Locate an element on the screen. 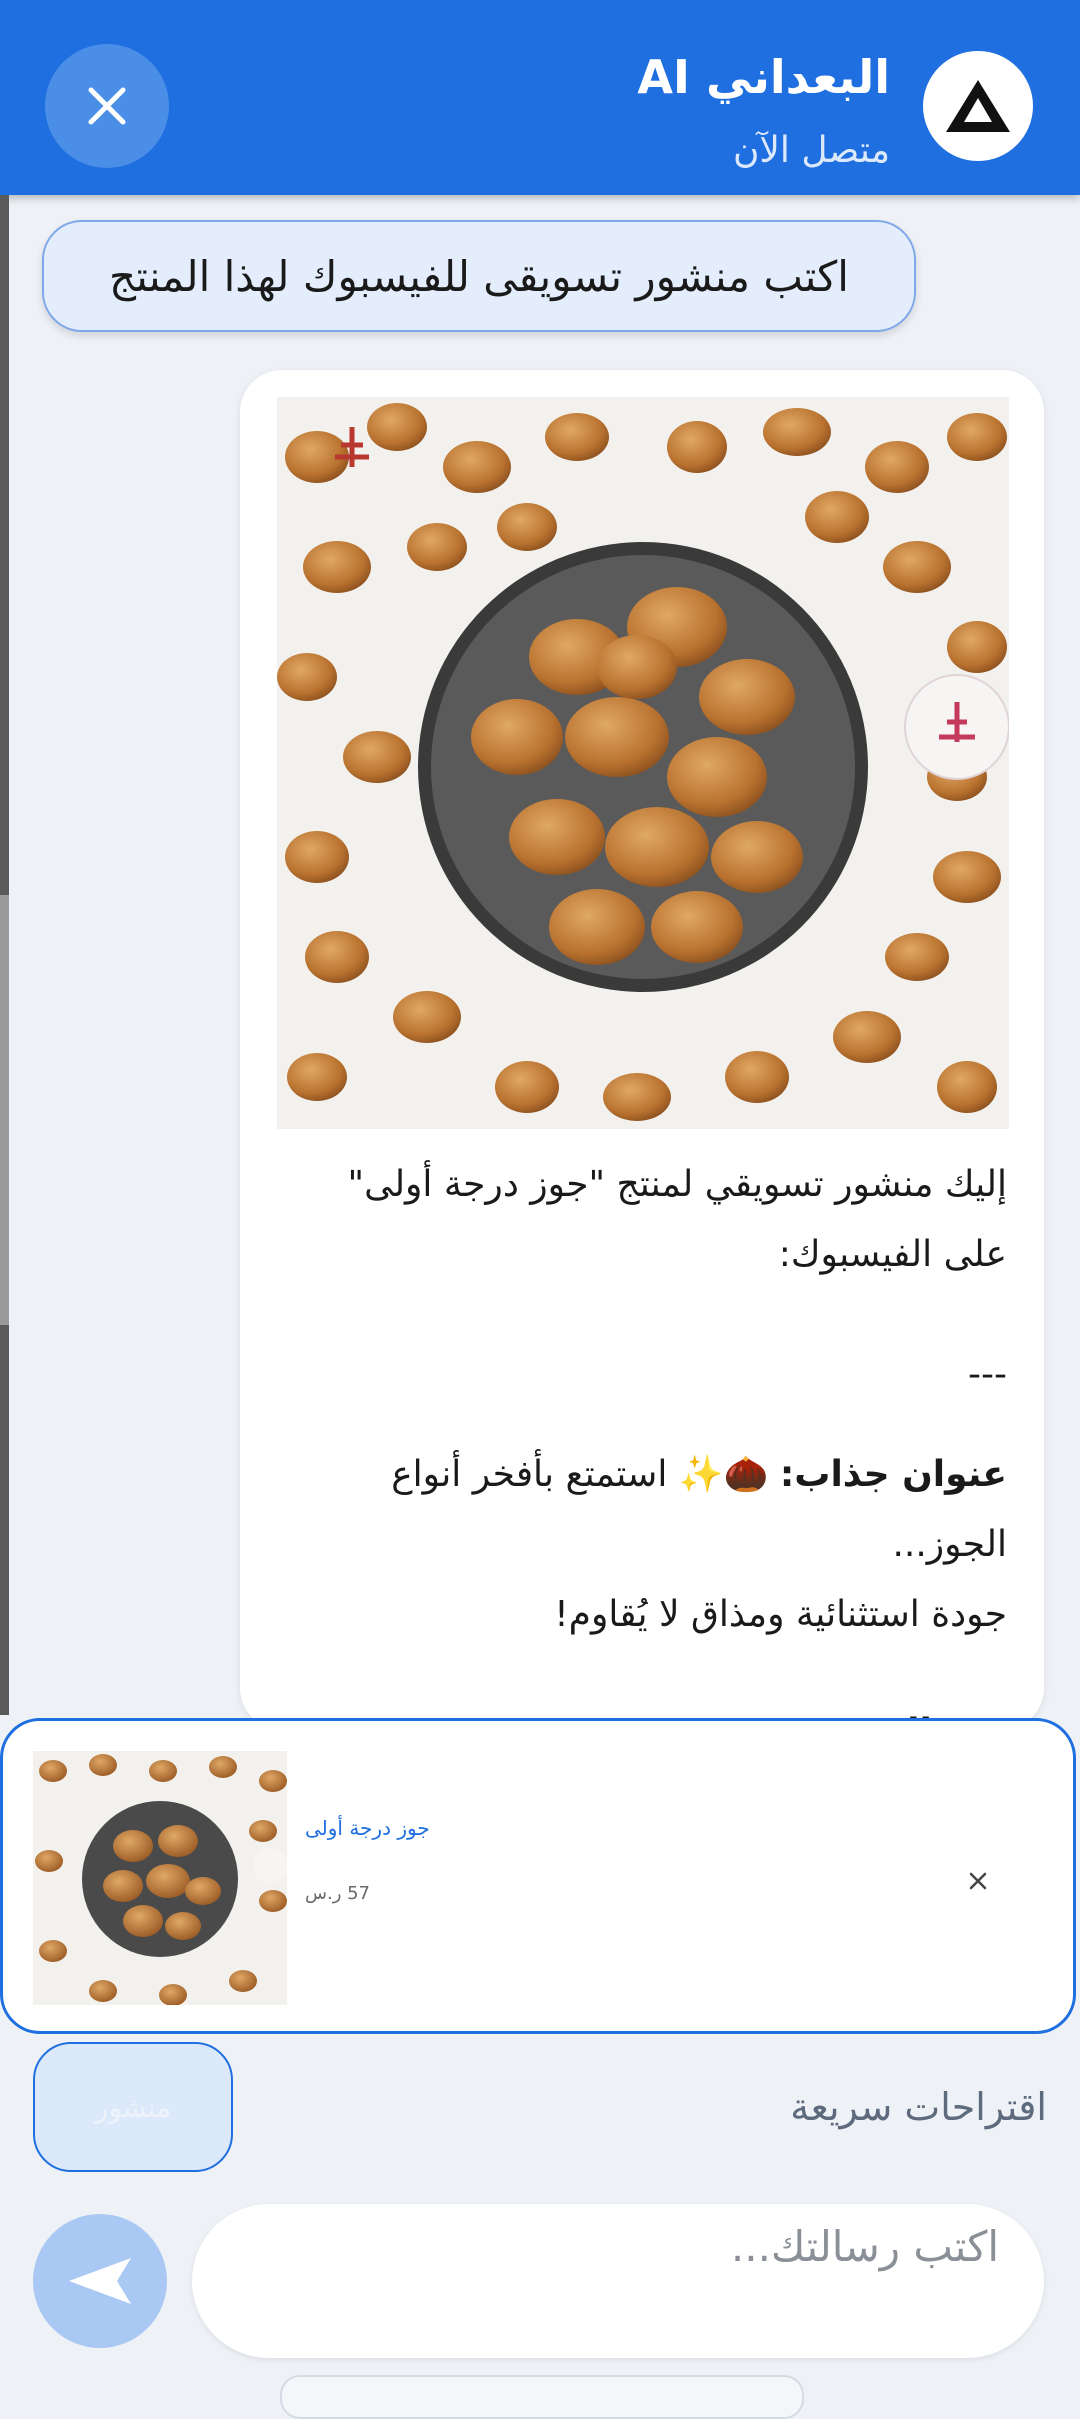  quick-suggestion-chip: منشور is located at coordinates (133, 2107).